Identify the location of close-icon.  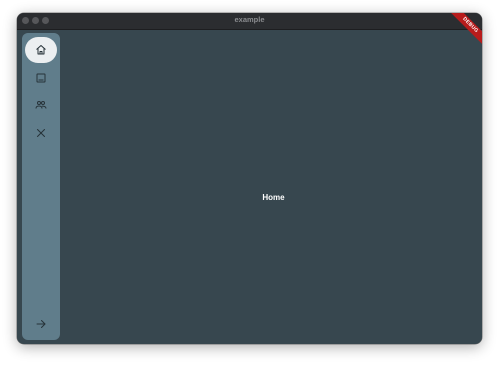
(41, 133).